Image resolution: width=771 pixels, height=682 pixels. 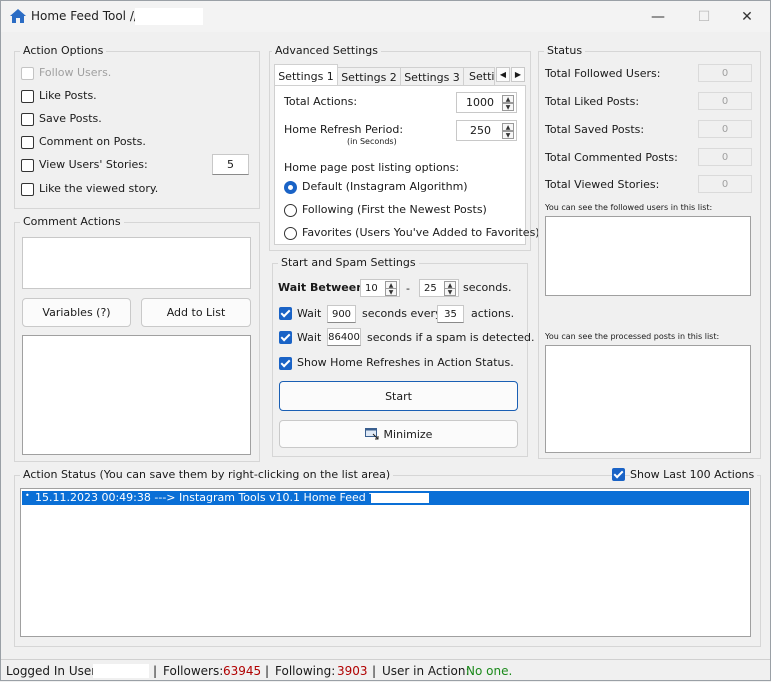 What do you see at coordinates (451, 337) in the screenshot?
I see `spam-detected-label: seconds if a spam is detected.` at bounding box center [451, 337].